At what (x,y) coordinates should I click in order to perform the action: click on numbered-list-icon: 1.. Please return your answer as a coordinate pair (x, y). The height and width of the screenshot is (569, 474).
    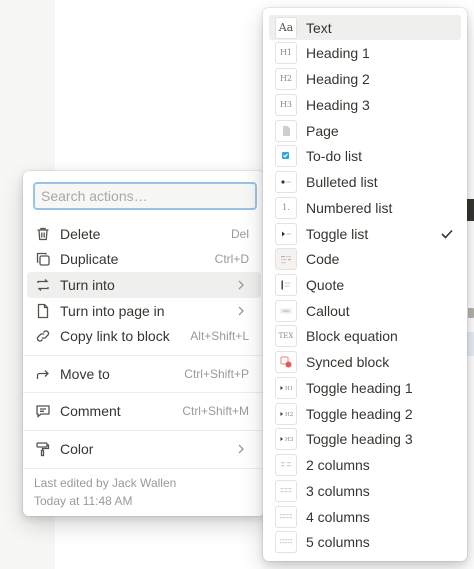
    Looking at the image, I should click on (286, 207).